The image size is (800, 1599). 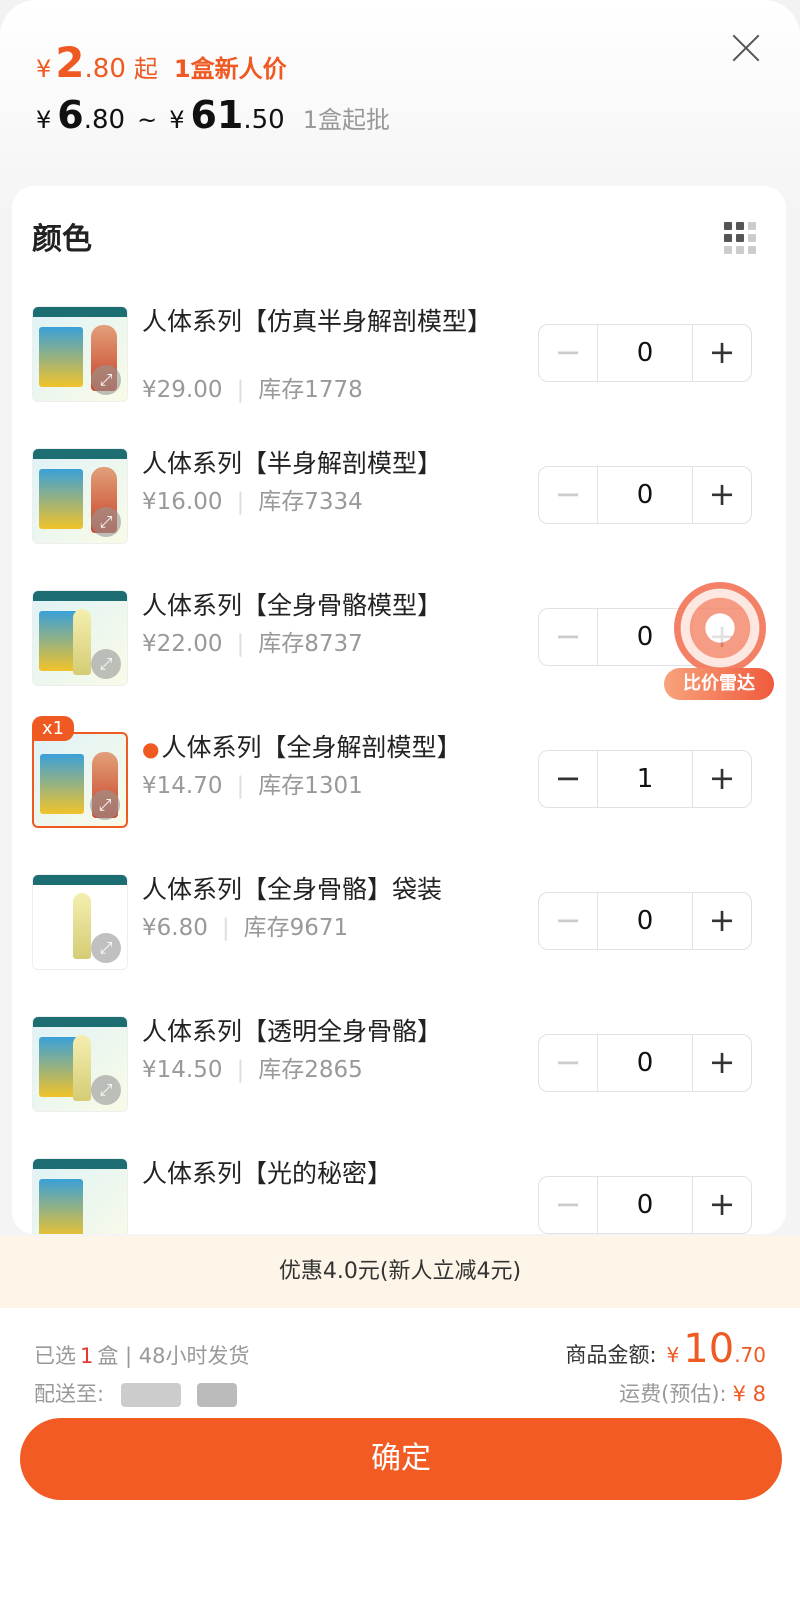 What do you see at coordinates (692, 1393) in the screenshot?
I see `freight-estimate: 运费(预估): ¥ 8` at bounding box center [692, 1393].